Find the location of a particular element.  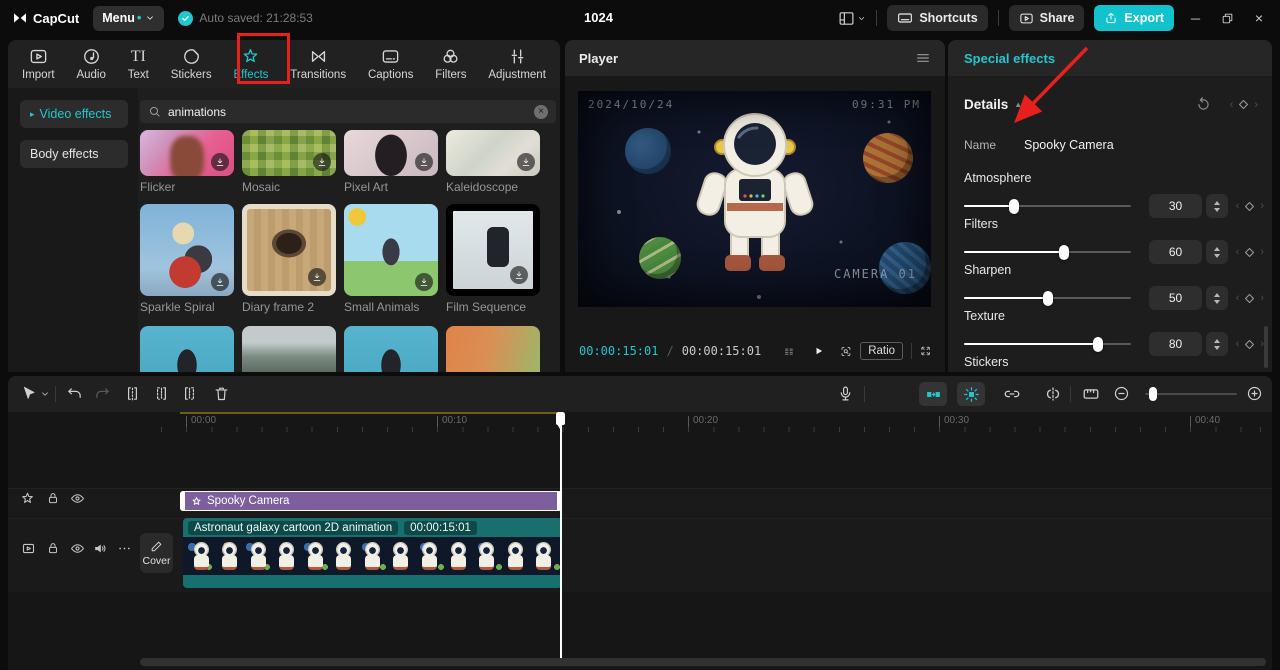

timeline-zoom-slider is located at coordinates (1191, 394).